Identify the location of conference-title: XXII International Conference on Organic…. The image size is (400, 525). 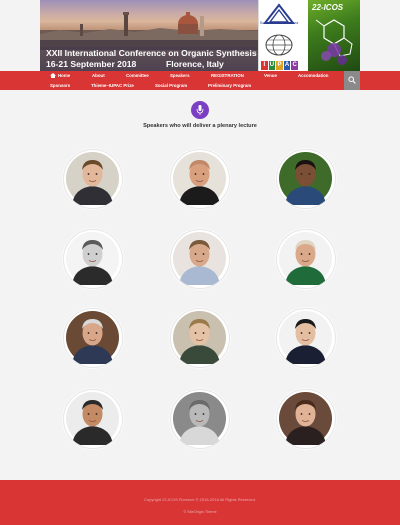
(151, 53).